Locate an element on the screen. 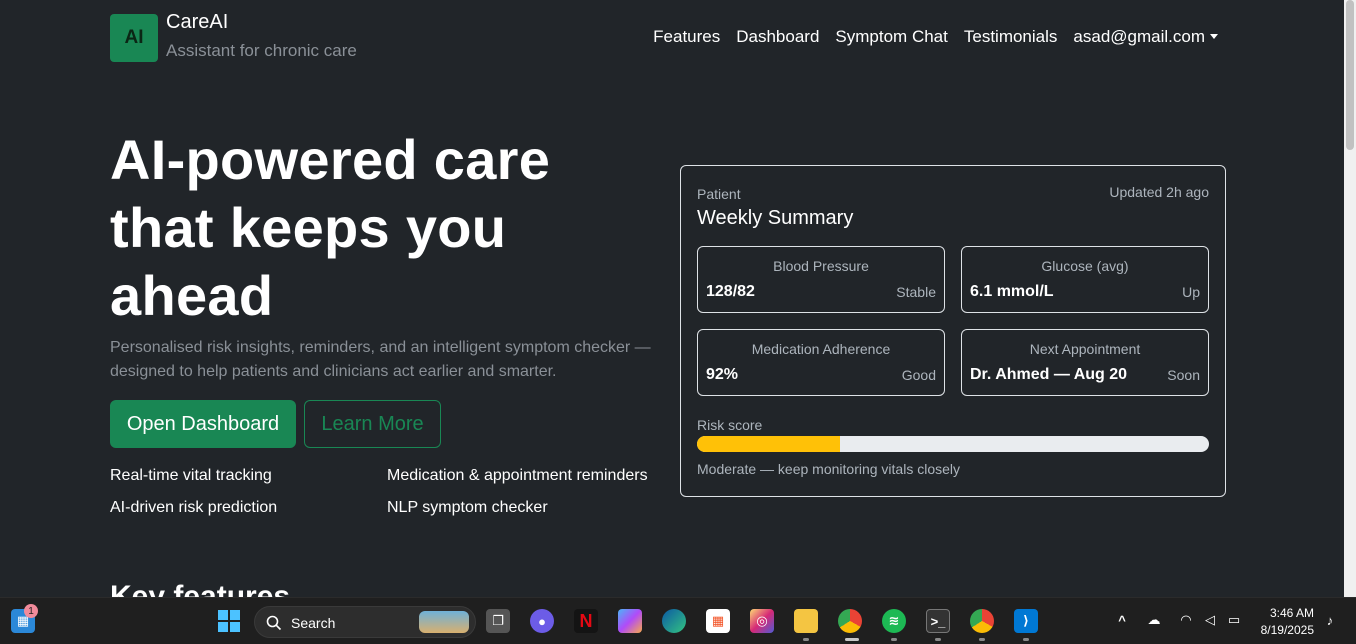 The width and height of the screenshot is (1356, 644). store-icon: ▦ is located at coordinates (718, 621).